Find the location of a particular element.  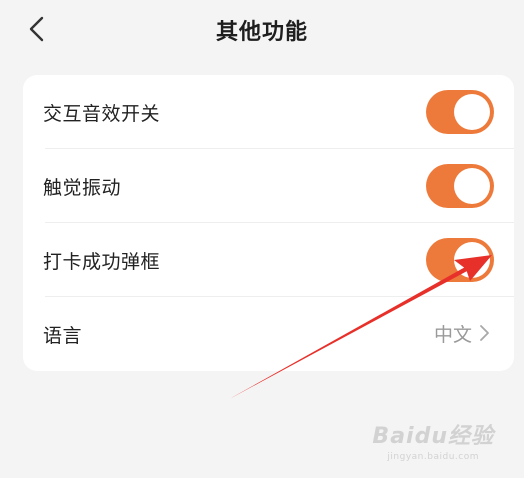

annotation-arrow is located at coordinates (361, 326).